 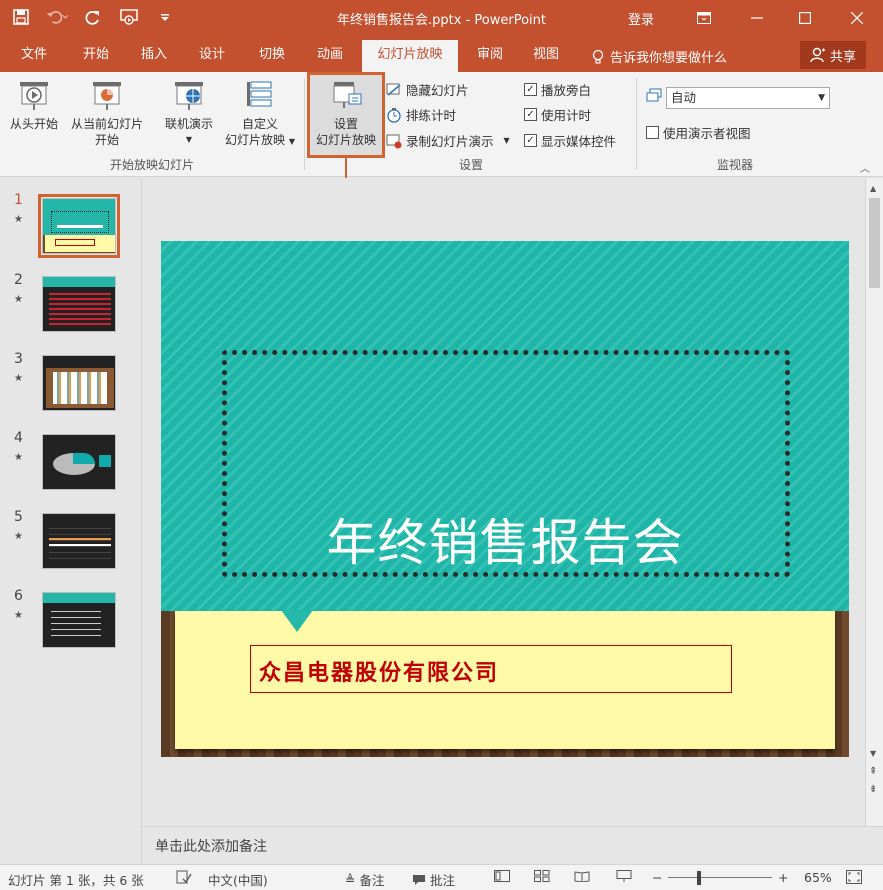 What do you see at coordinates (34, 96) in the screenshot?
I see `projector-play-icon` at bounding box center [34, 96].